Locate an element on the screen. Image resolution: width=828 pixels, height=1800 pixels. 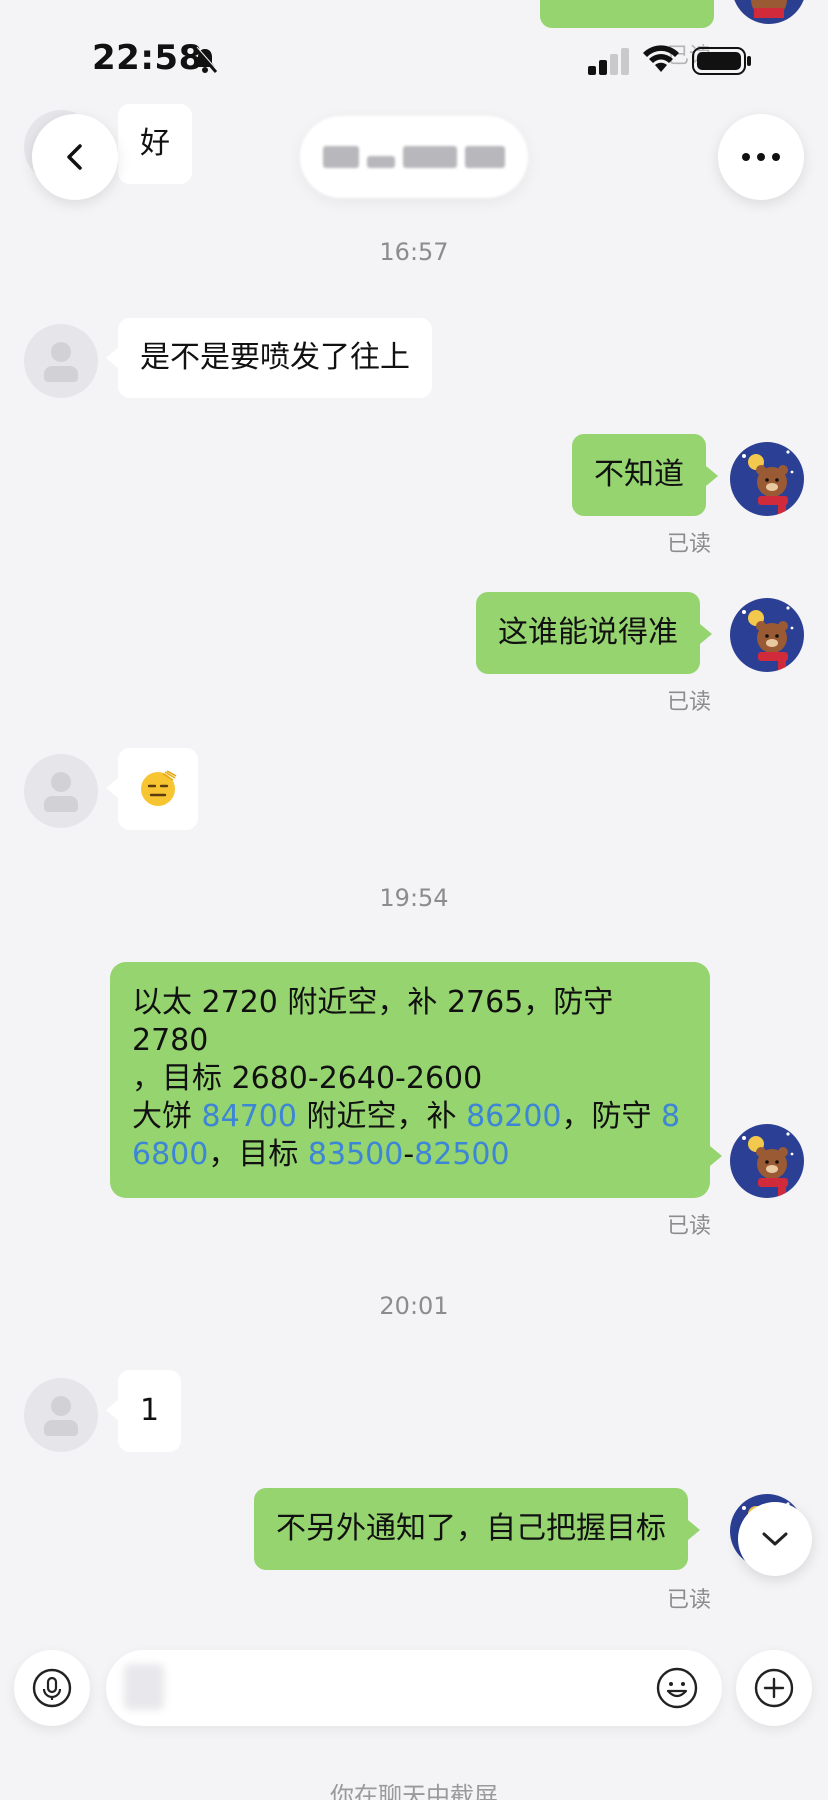
timestamp: 19:54 is located at coordinates (414, 898).